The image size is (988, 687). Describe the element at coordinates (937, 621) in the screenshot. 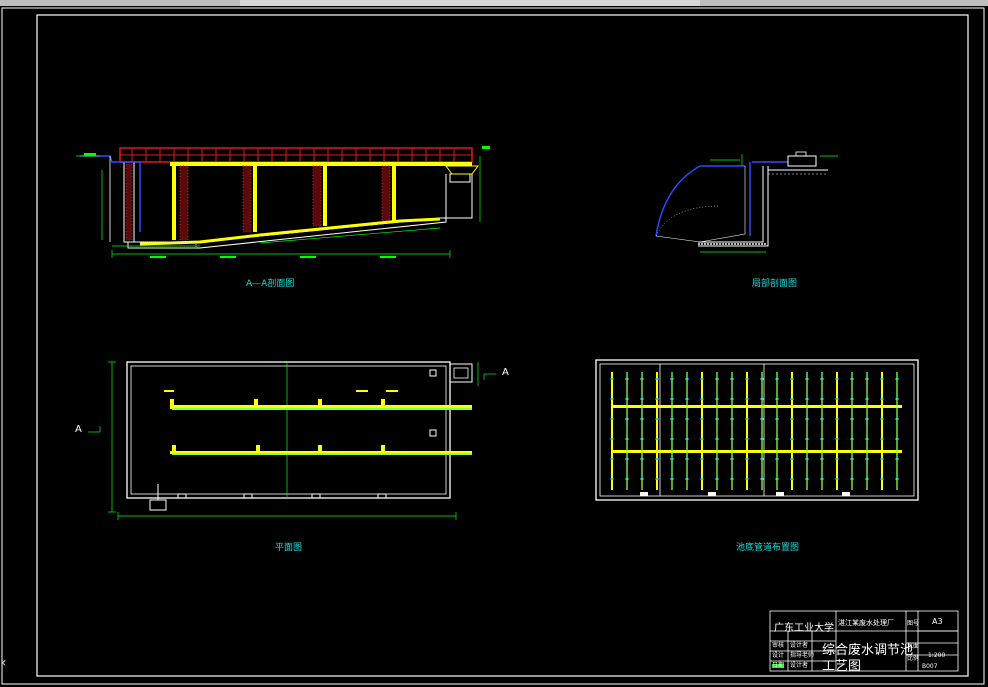

I see `size-value: A3` at that location.